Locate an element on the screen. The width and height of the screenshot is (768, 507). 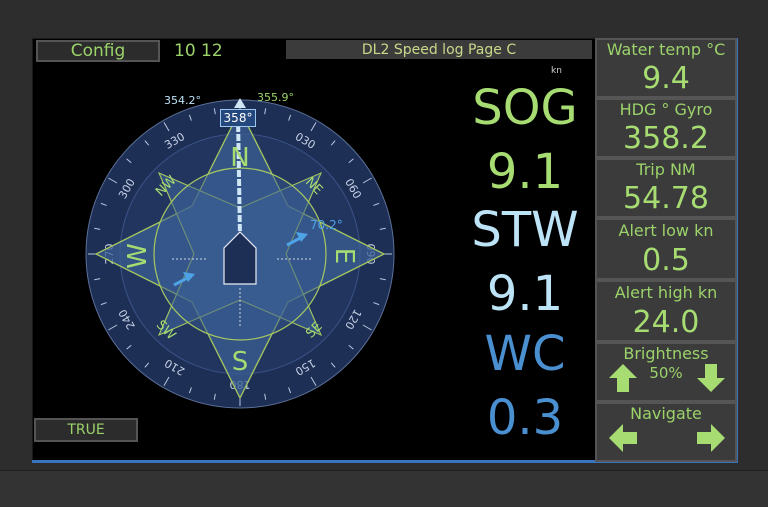
navigate-left-icon is located at coordinates (623, 438).